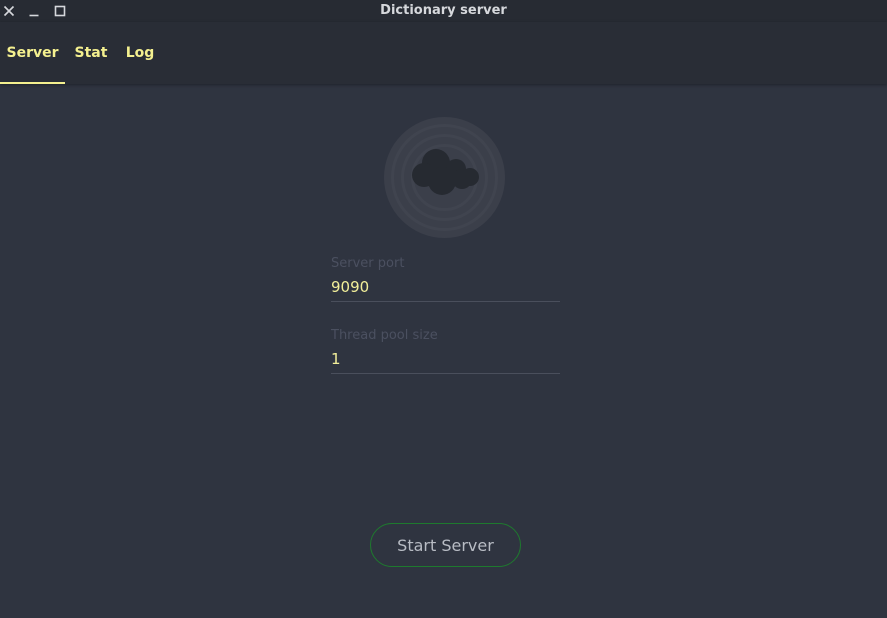 This screenshot has width=887, height=618. Describe the element at coordinates (445, 373) in the screenshot. I see `thread-pool-size-underline` at that location.